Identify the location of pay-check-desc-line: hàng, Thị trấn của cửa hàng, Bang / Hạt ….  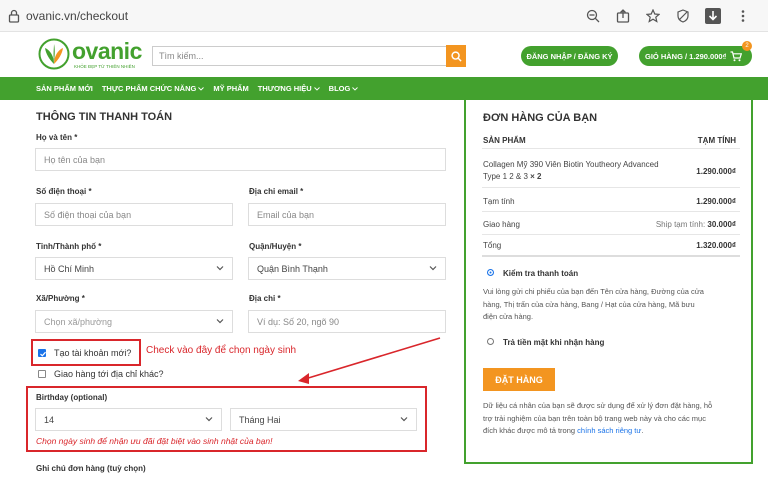
(589, 304).